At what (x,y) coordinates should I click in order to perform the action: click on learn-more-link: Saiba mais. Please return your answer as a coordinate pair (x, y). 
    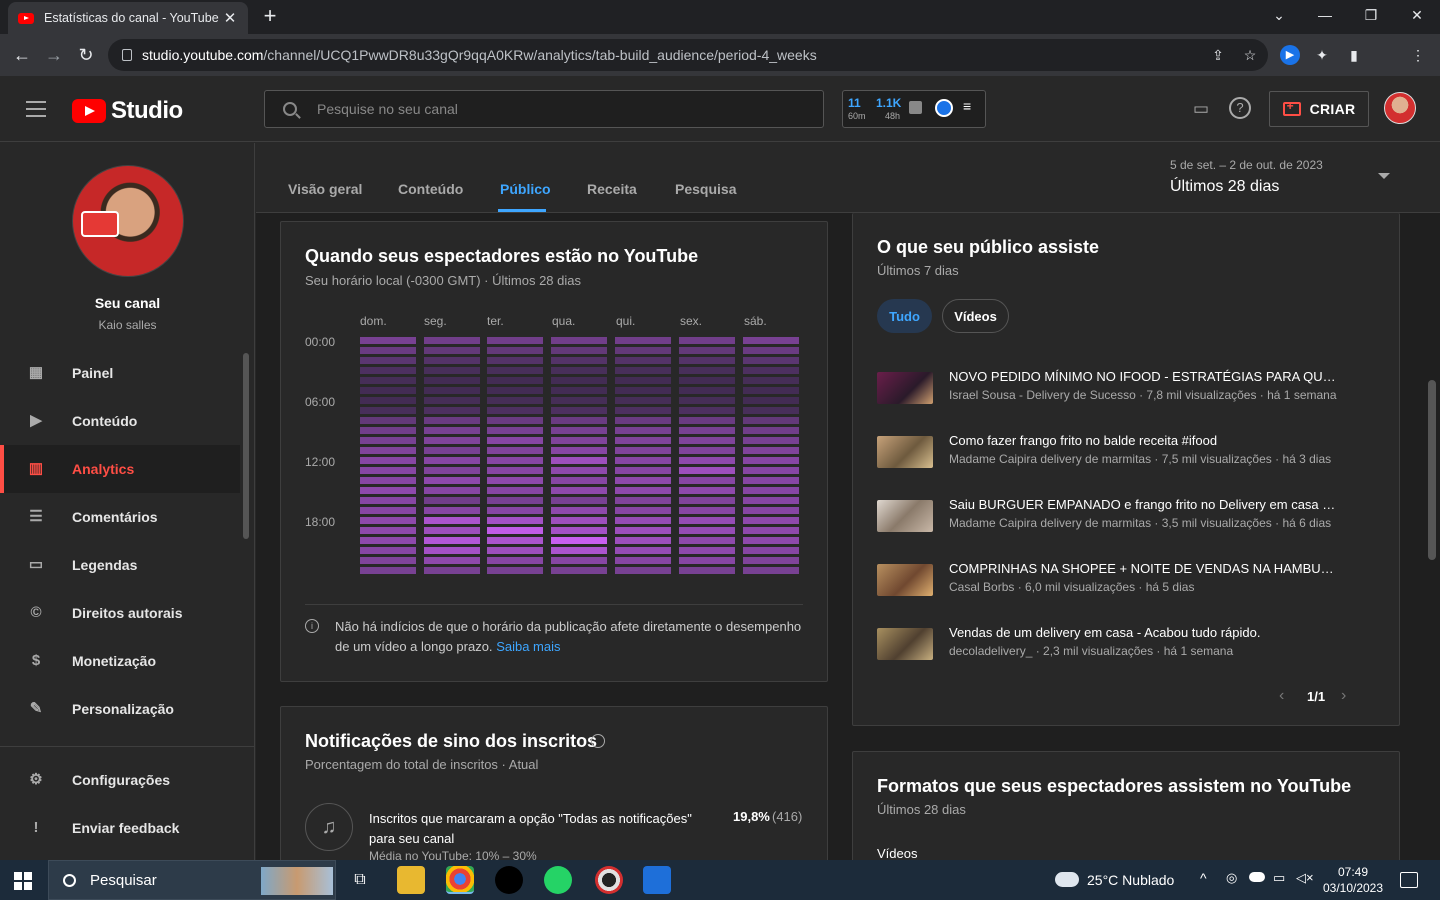
    Looking at the image, I should click on (528, 646).